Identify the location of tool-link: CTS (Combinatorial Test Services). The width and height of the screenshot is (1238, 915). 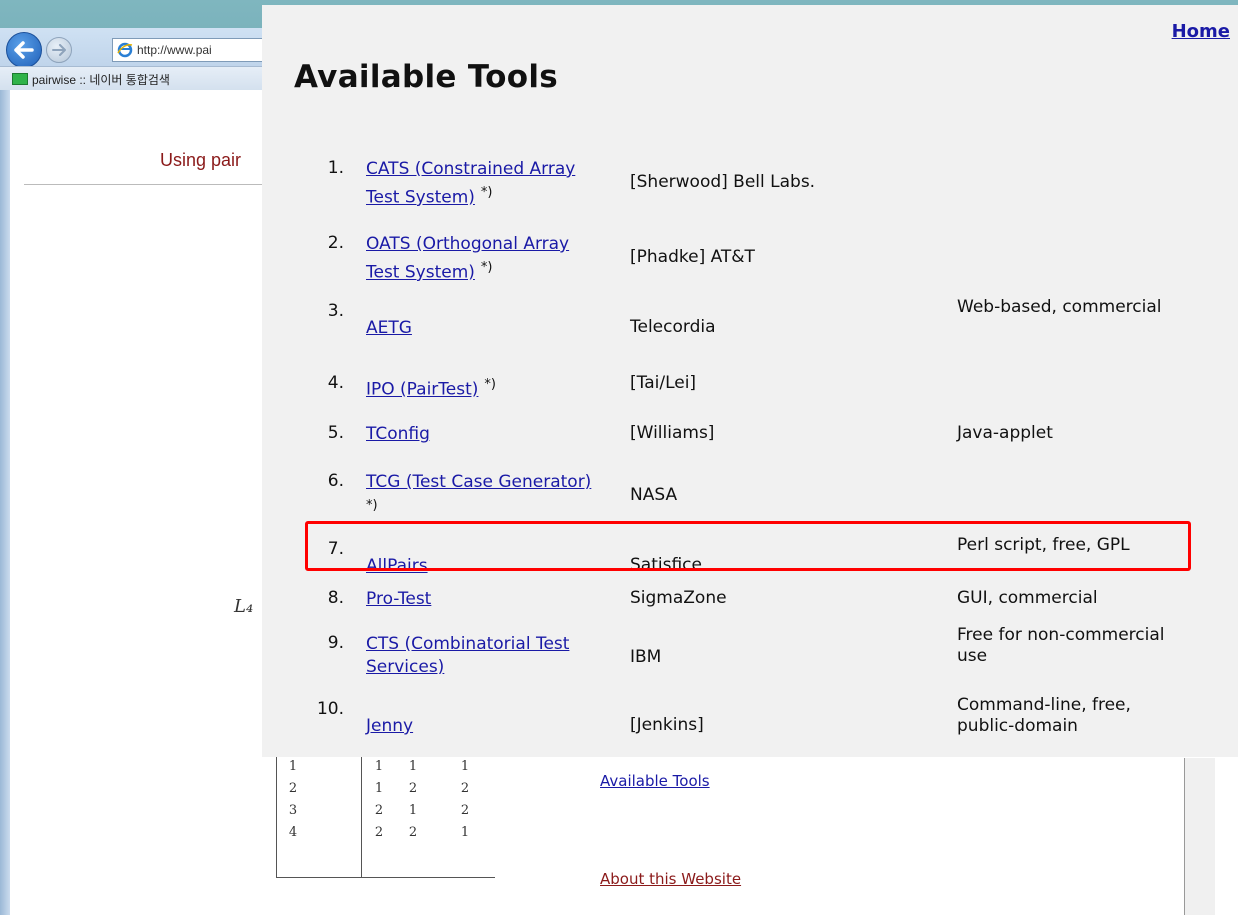
(511, 656).